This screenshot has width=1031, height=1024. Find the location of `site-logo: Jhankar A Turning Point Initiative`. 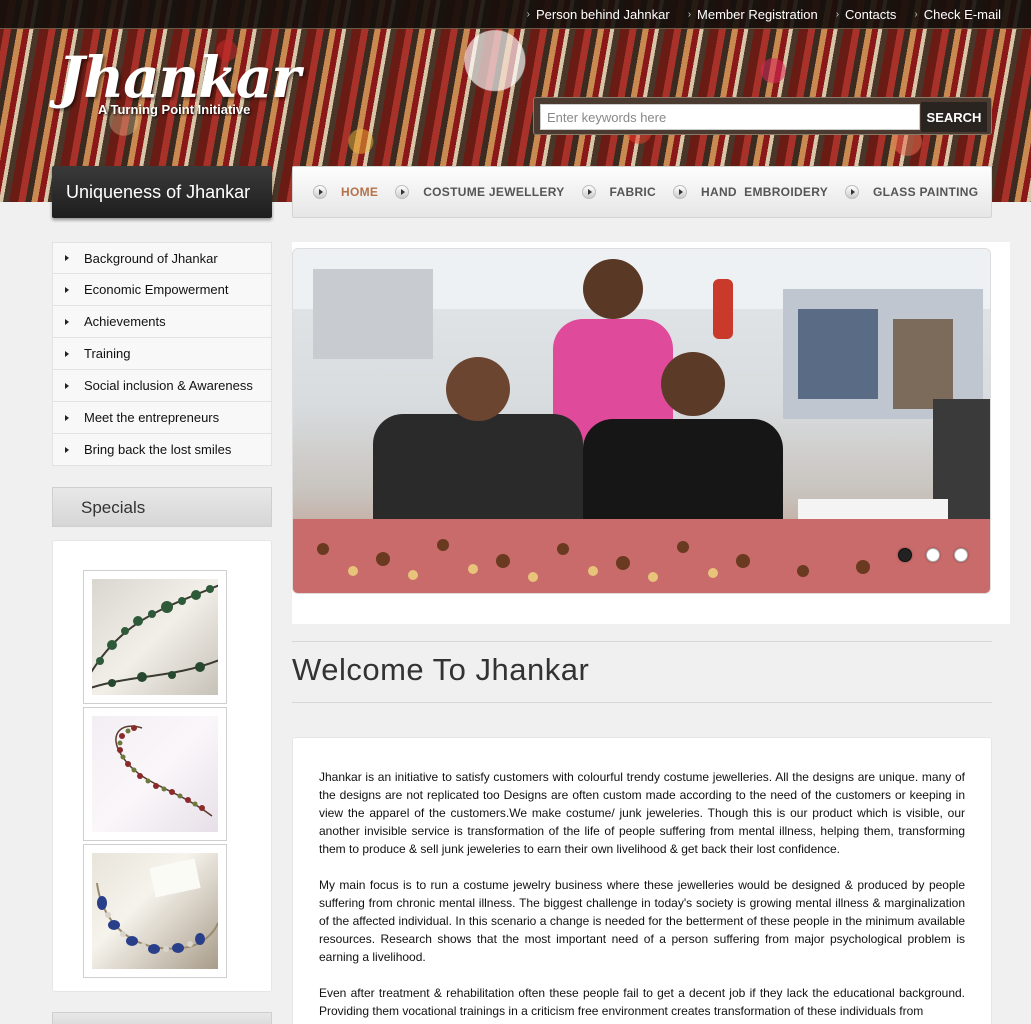

site-logo: Jhankar A Turning Point Initiative is located at coordinates (179, 81).